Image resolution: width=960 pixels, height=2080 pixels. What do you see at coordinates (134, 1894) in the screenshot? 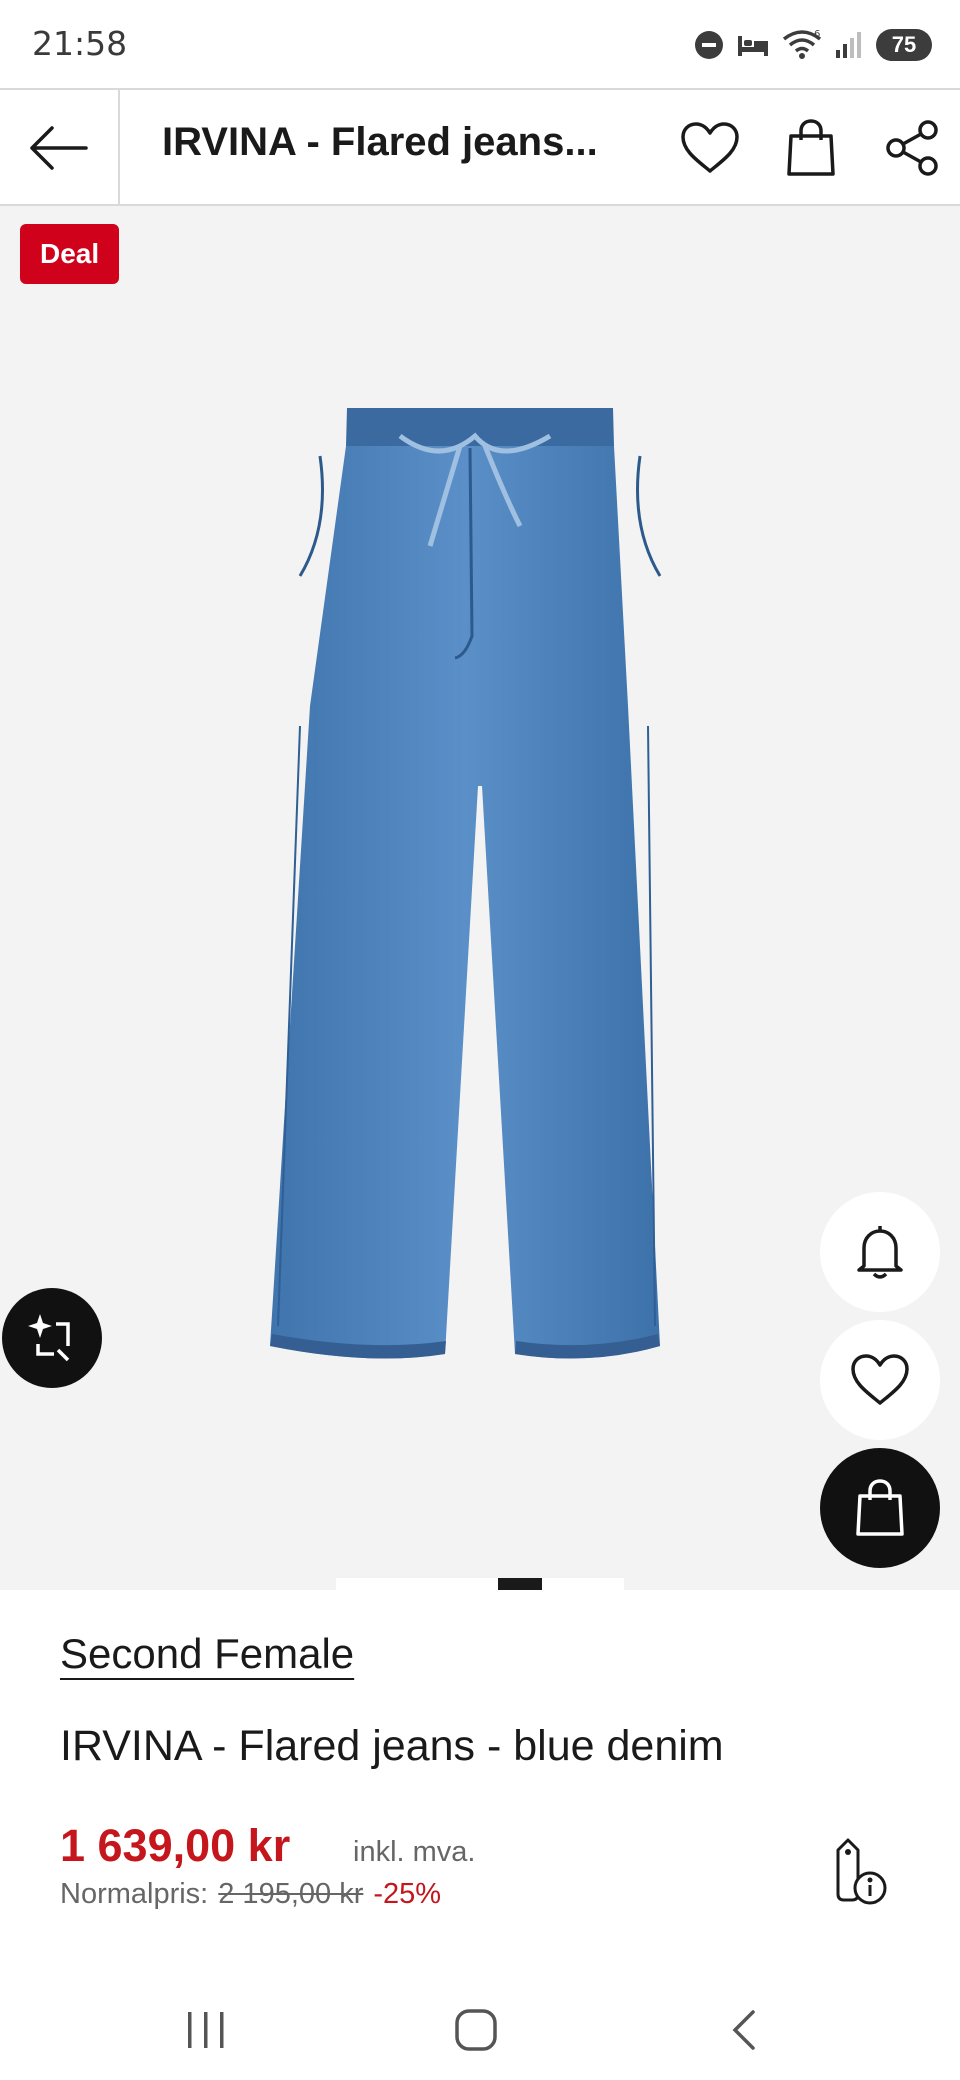
I see `normal-price-label: Normalpris:` at bounding box center [134, 1894].